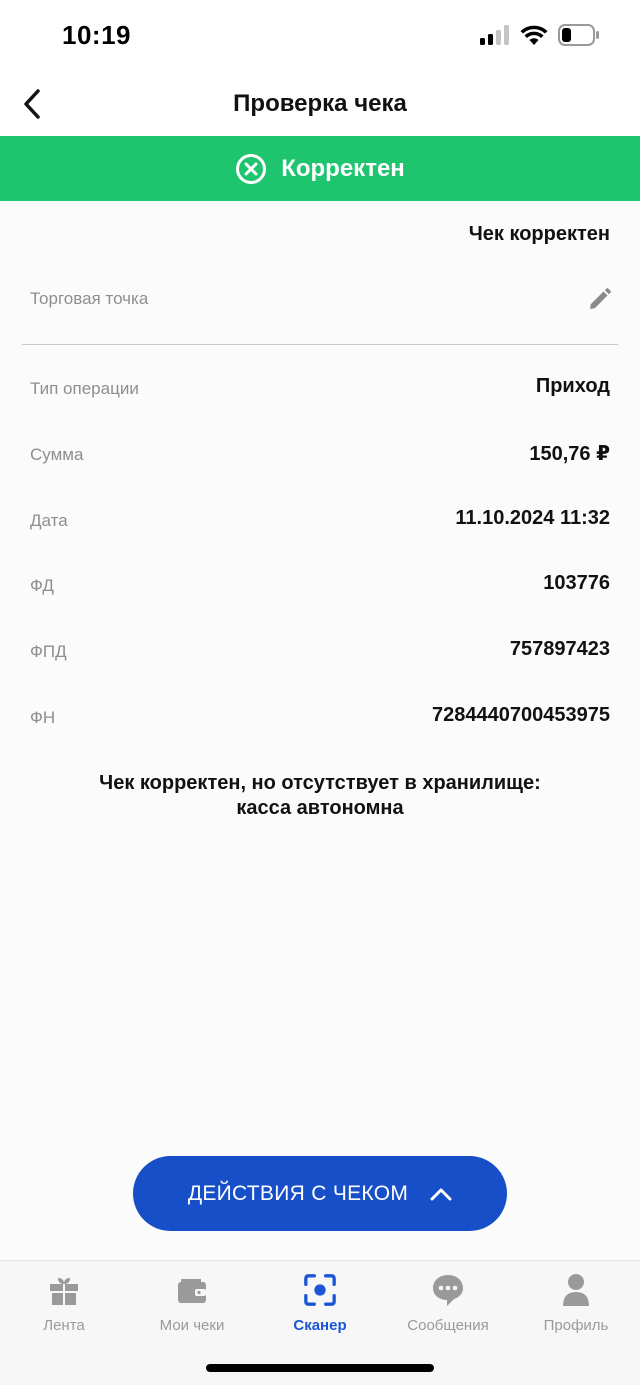  Describe the element at coordinates (576, 583) in the screenshot. I see `row-value: 103776` at that location.